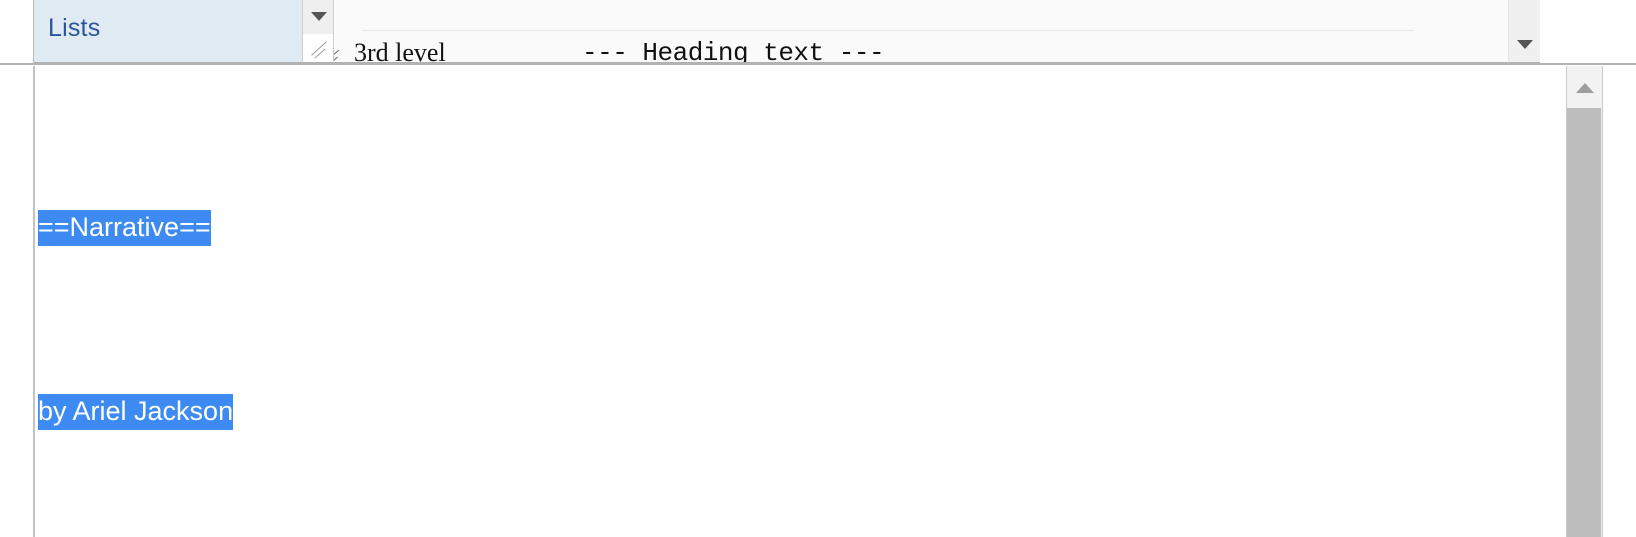 Image resolution: width=1636 pixels, height=537 pixels. I want to click on gallery-item-label: 3rd level, so click(400, 51).